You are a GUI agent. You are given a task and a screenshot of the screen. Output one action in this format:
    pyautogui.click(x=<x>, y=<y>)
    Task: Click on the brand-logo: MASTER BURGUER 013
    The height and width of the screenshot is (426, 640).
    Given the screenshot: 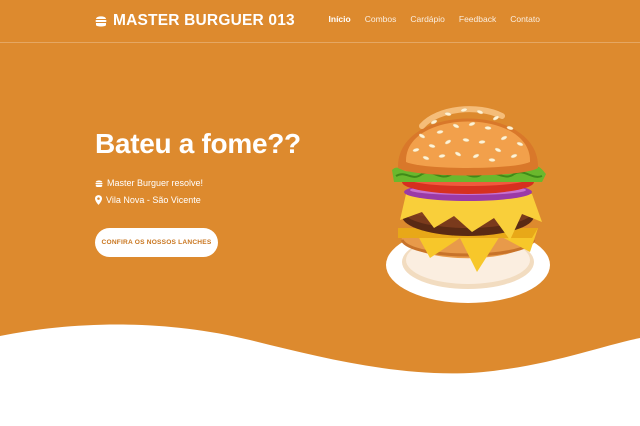 What is the action you would take?
    pyautogui.click(x=195, y=21)
    